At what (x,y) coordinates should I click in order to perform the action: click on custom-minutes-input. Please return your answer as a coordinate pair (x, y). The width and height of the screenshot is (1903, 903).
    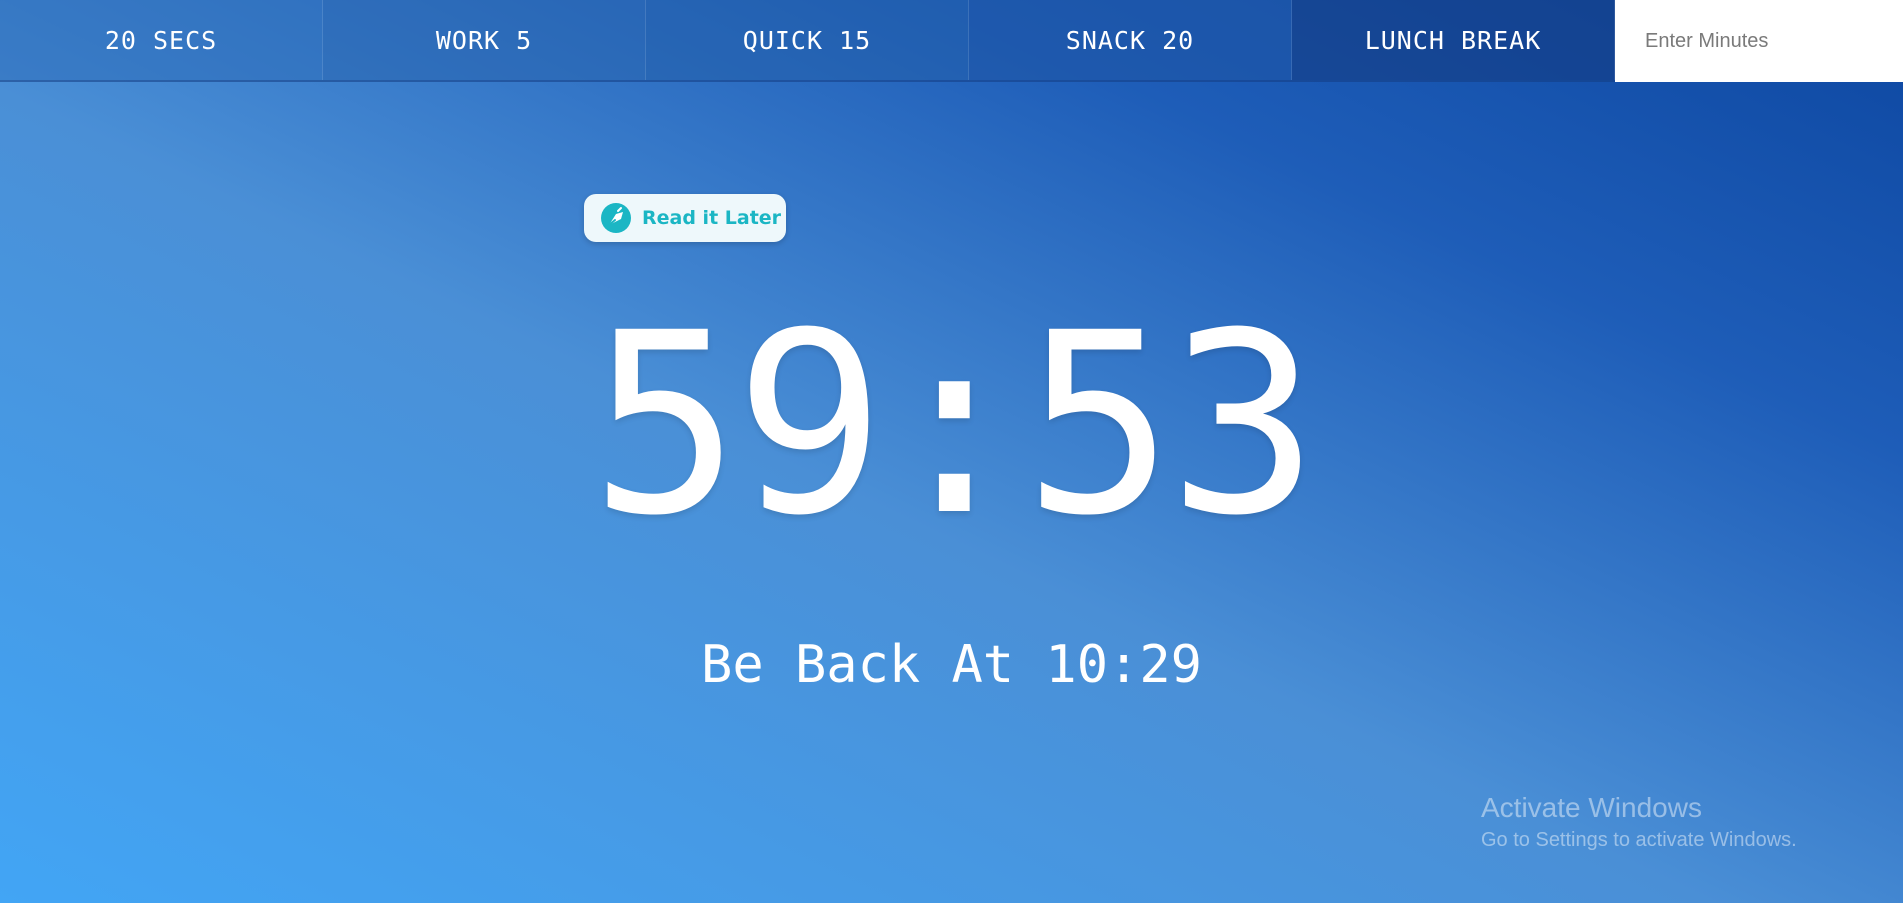
    Looking at the image, I should click on (1759, 41).